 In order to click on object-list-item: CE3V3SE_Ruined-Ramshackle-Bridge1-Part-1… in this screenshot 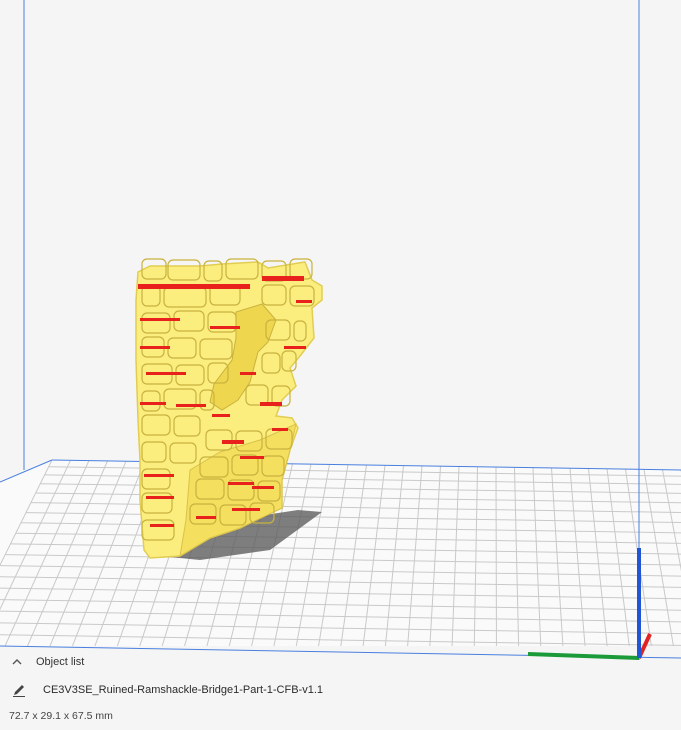, I will do `click(340, 690)`.